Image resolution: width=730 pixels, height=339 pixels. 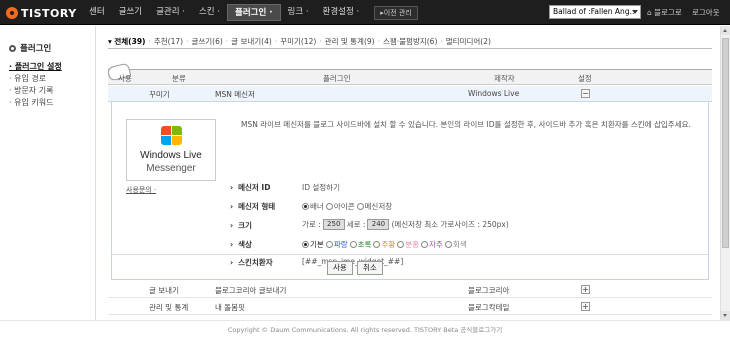 I want to click on sidebar-item-visitor-log: · 방문자 기록, so click(x=35, y=91).